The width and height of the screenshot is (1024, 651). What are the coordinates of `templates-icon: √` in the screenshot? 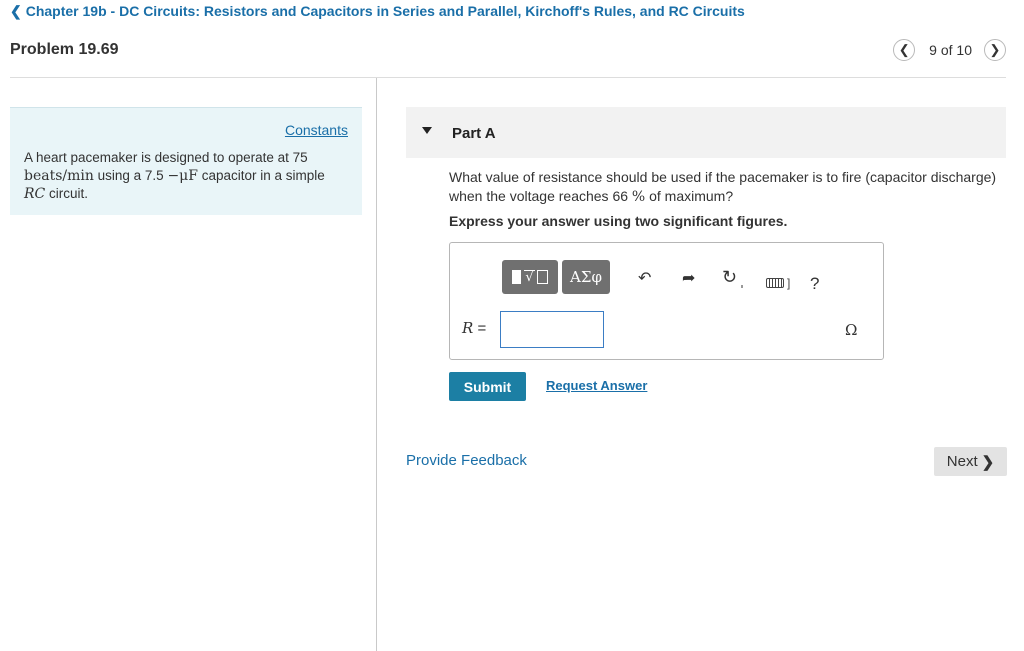 It's located at (530, 277).